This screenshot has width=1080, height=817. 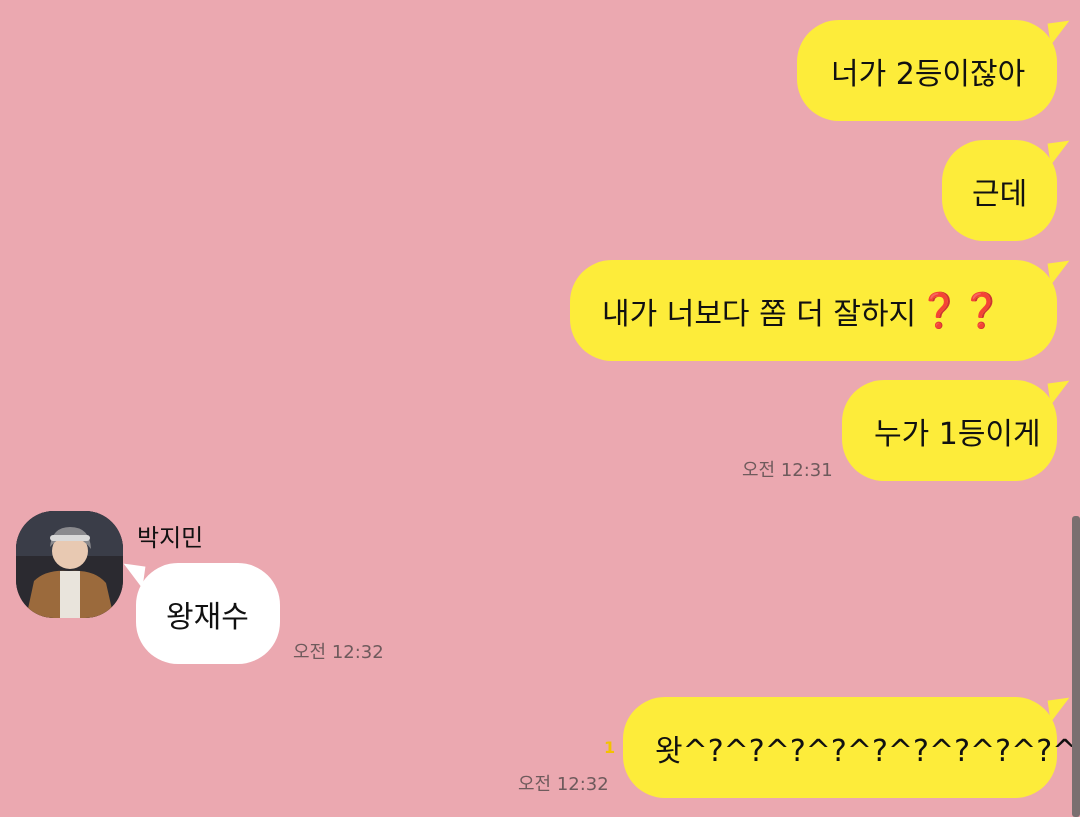 I want to click on outgoing-message-bubble: 근데, so click(x=999, y=190).